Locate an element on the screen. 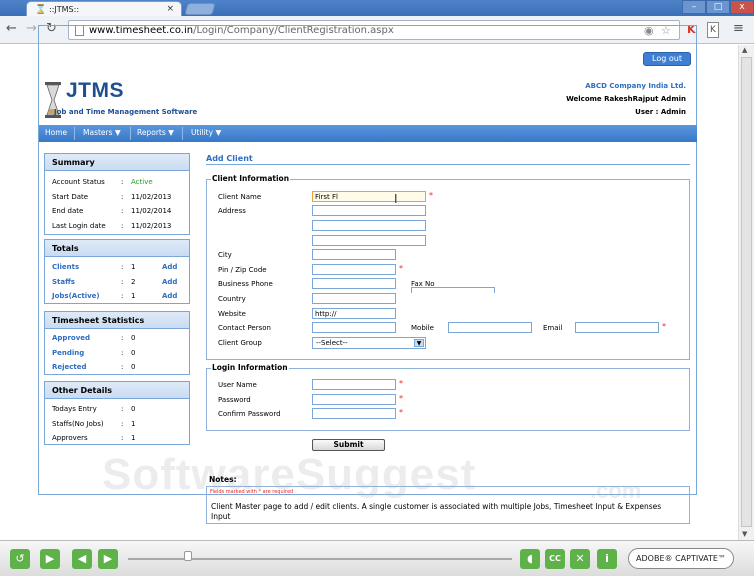 This screenshot has height=576, width=754. totals-colon: : is located at coordinates (122, 267).